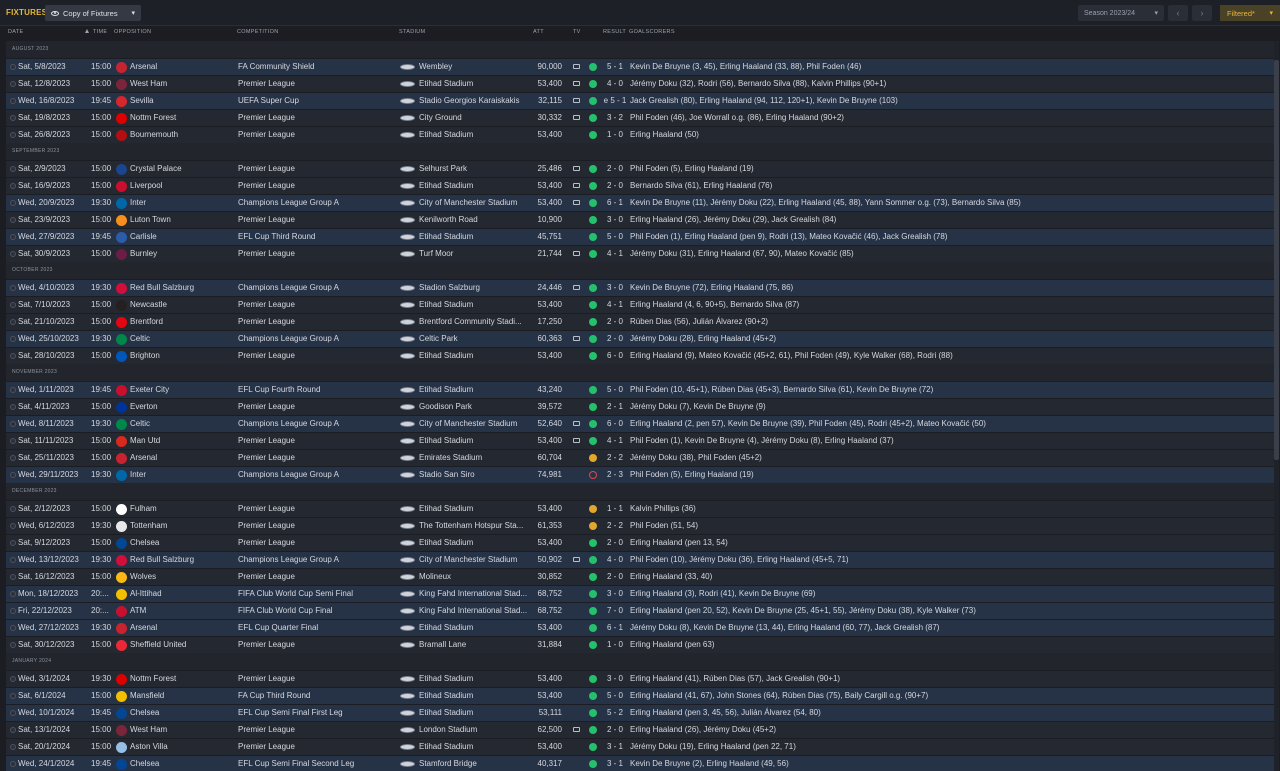 This screenshot has height=771, width=1280. What do you see at coordinates (15, 32) in the screenshot?
I see `col-date: DATE` at bounding box center [15, 32].